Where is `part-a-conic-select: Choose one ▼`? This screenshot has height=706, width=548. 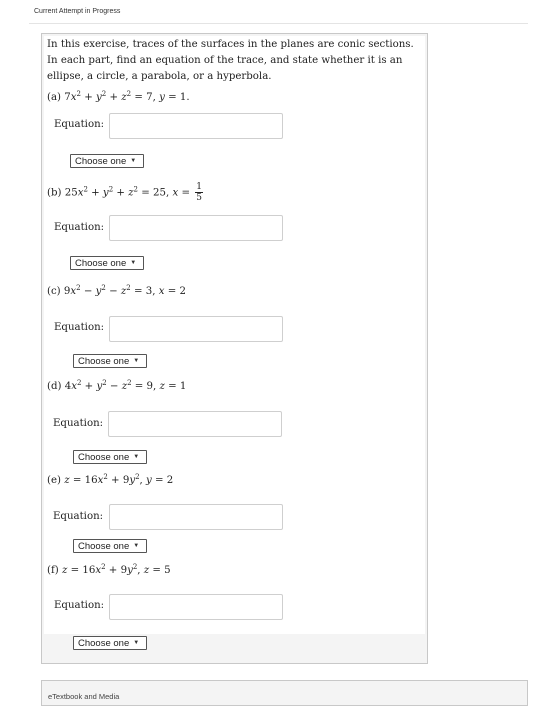
part-a-conic-select: Choose one ▼ is located at coordinates (107, 161).